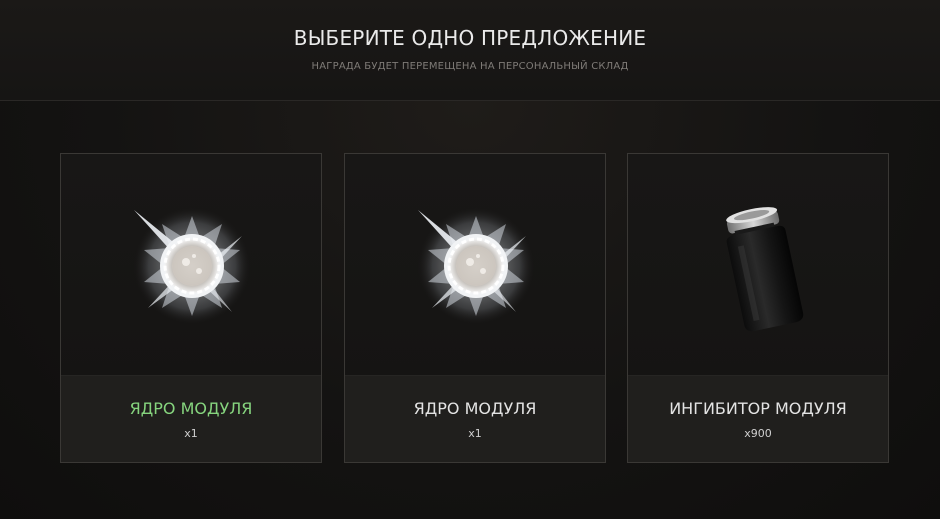  I want to click on offer-card-footer: ИНГИБИТОР МОДУЛЯ x900, so click(758, 418).